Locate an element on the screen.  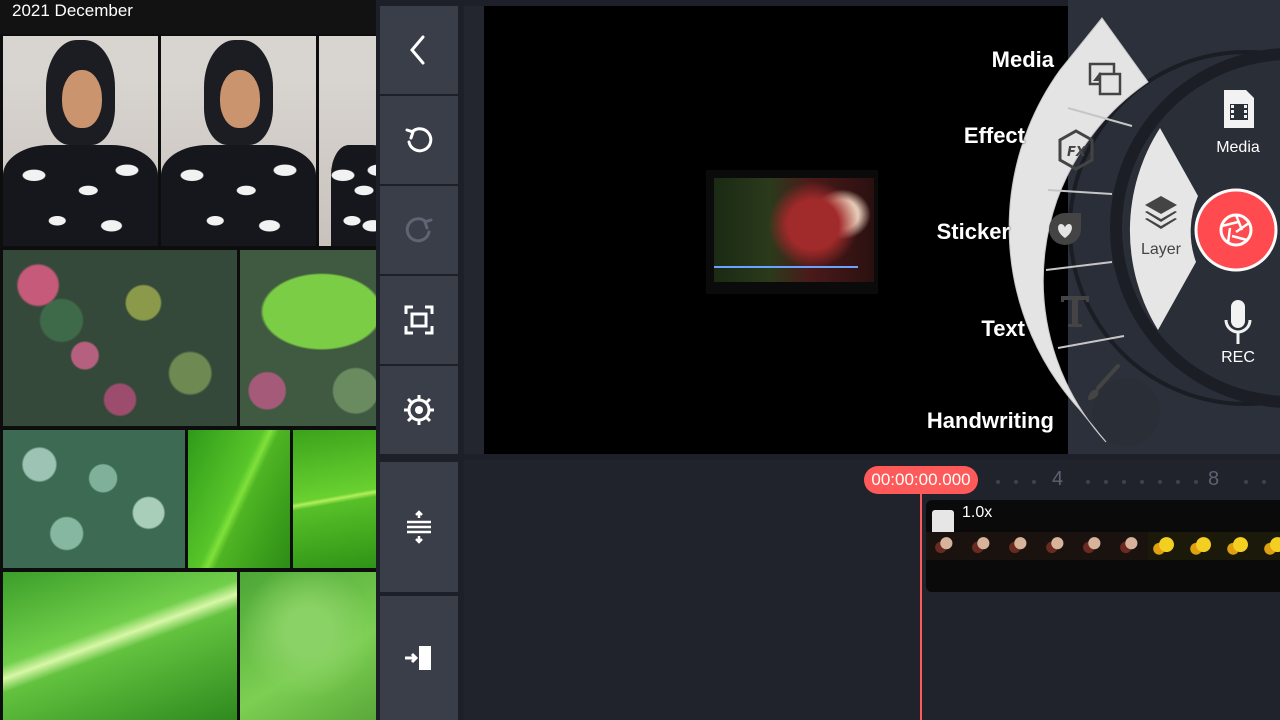
media-film-icon is located at coordinates (1239, 109).